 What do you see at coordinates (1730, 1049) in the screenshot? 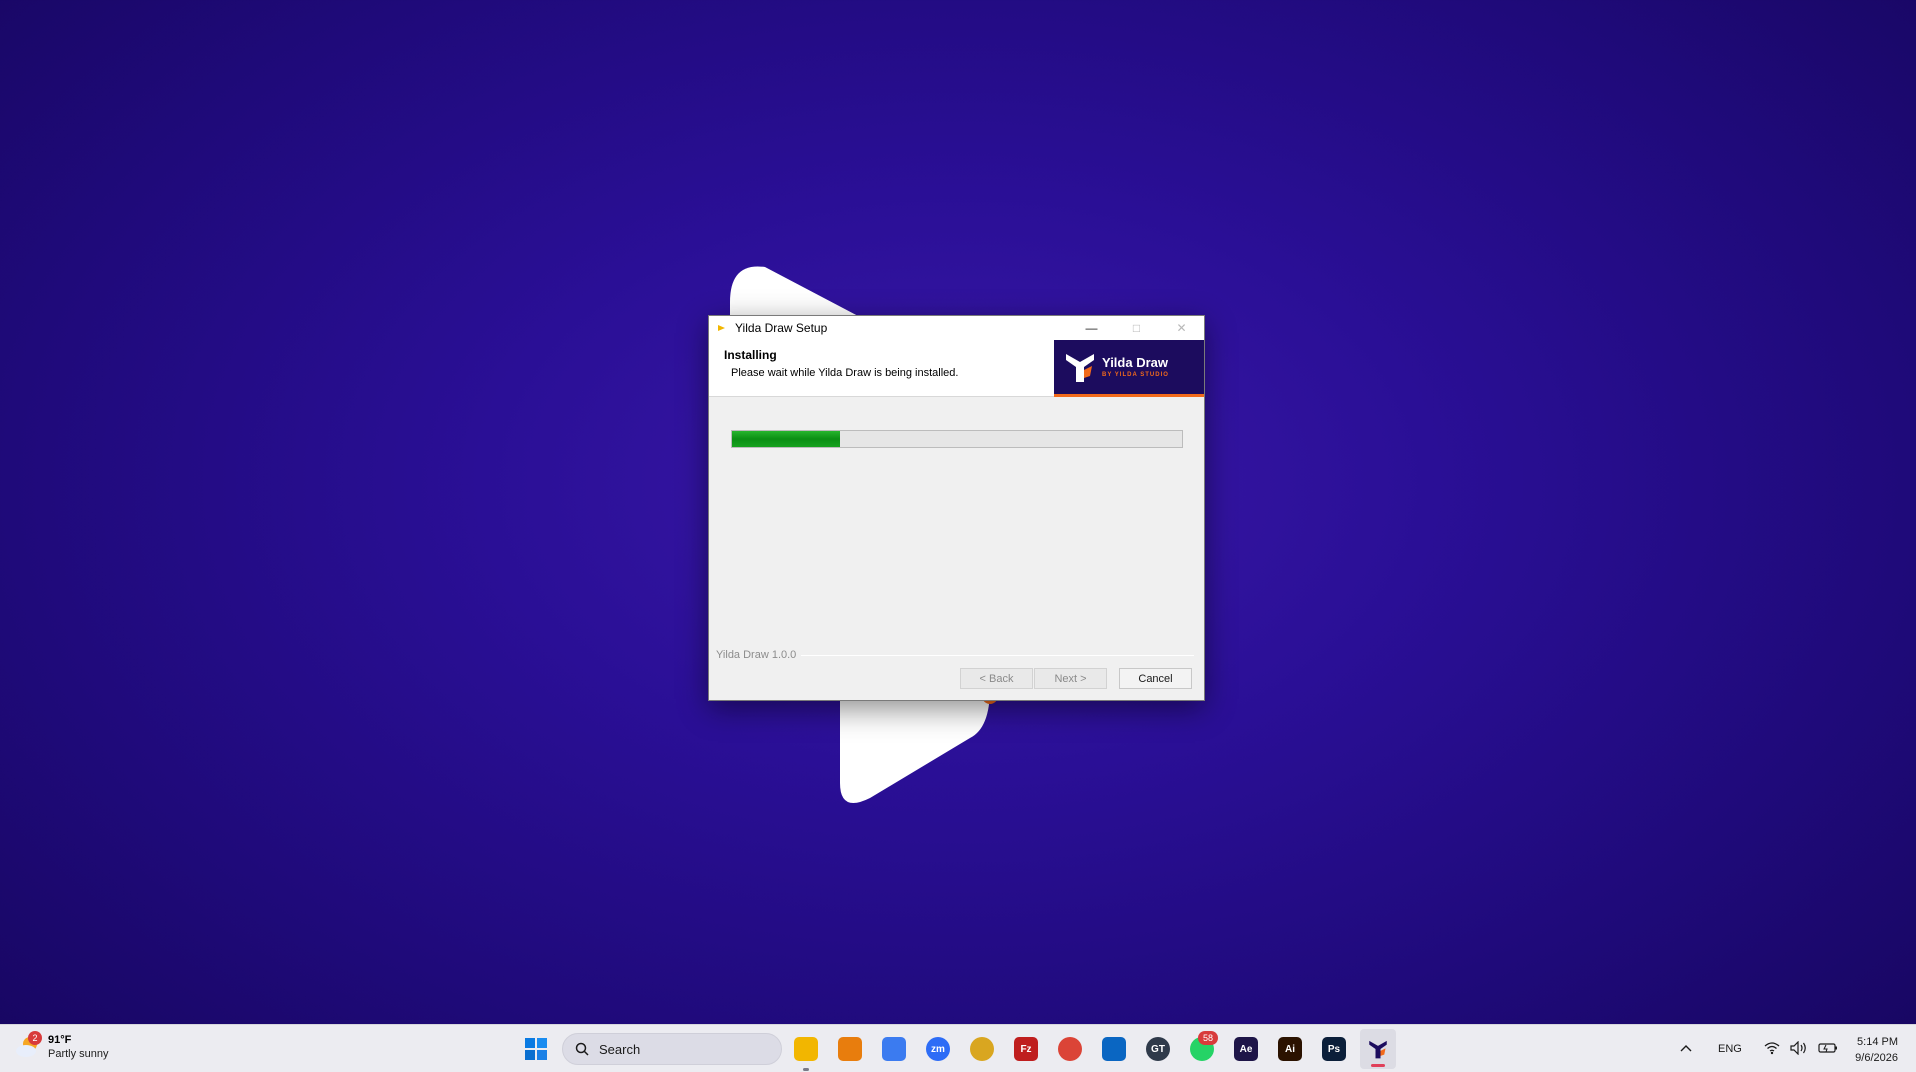
I see `language-indicator: ENG` at bounding box center [1730, 1049].